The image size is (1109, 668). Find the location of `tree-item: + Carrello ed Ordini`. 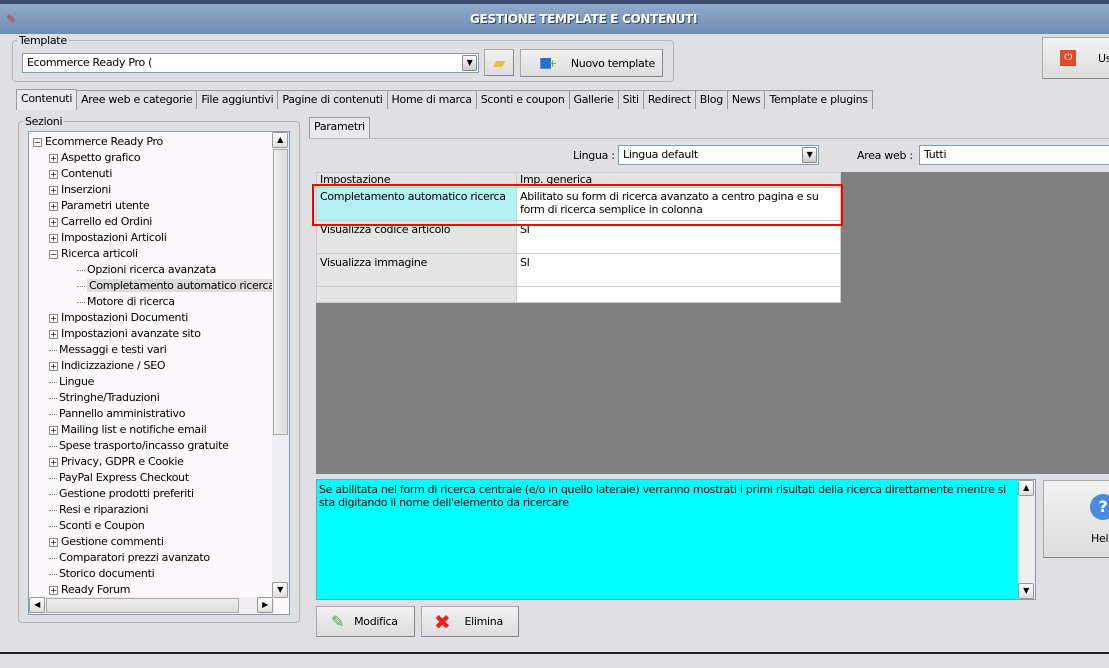

tree-item: + Carrello ed Ordini is located at coordinates (100, 222).